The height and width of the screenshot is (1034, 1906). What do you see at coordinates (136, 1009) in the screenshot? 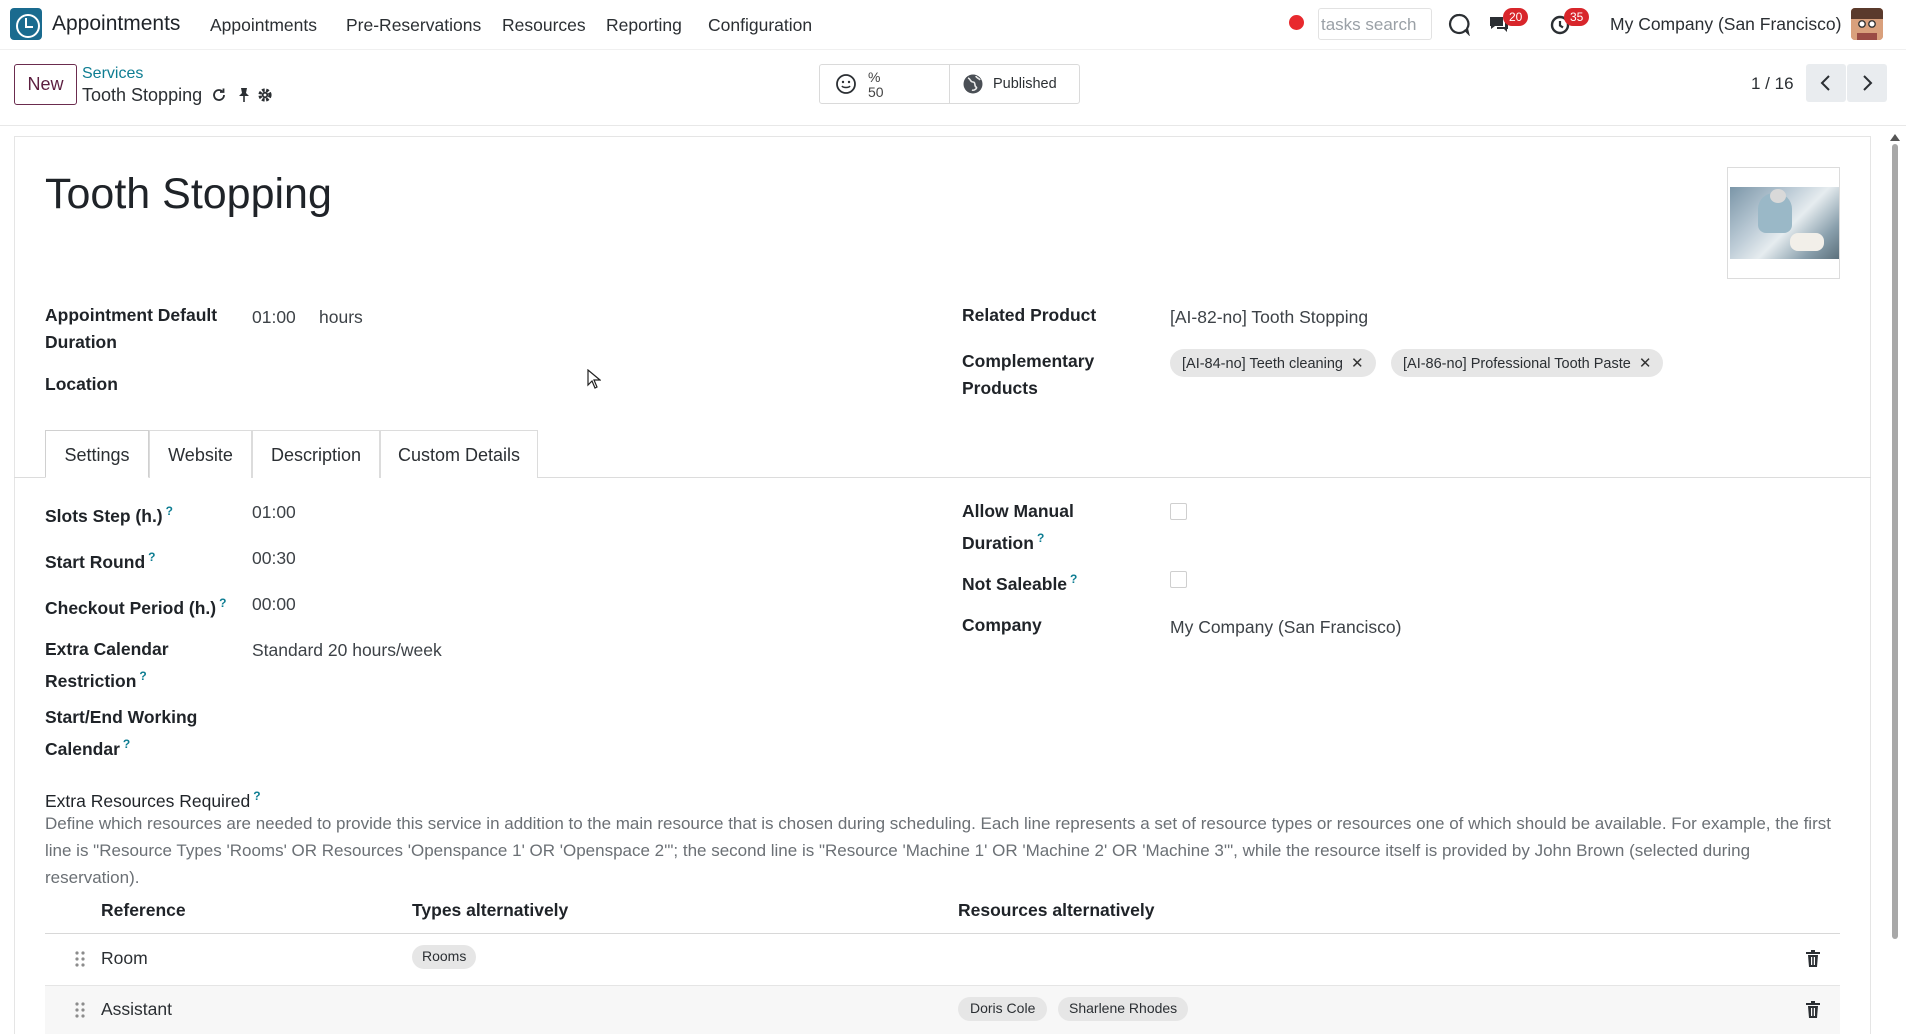
I see `row-reference: Assistant` at bounding box center [136, 1009].